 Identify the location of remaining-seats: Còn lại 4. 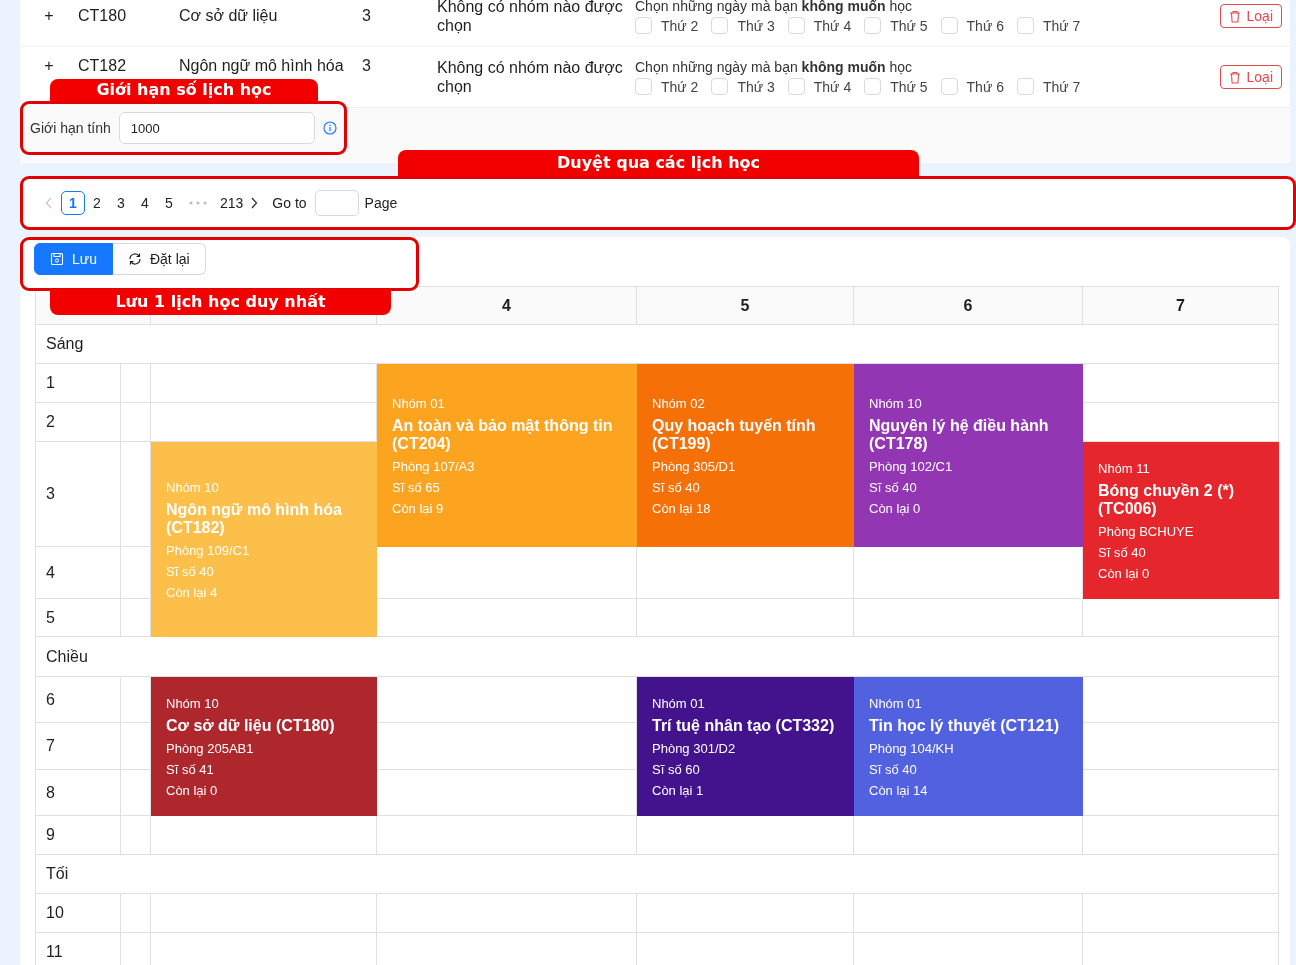
(264, 592).